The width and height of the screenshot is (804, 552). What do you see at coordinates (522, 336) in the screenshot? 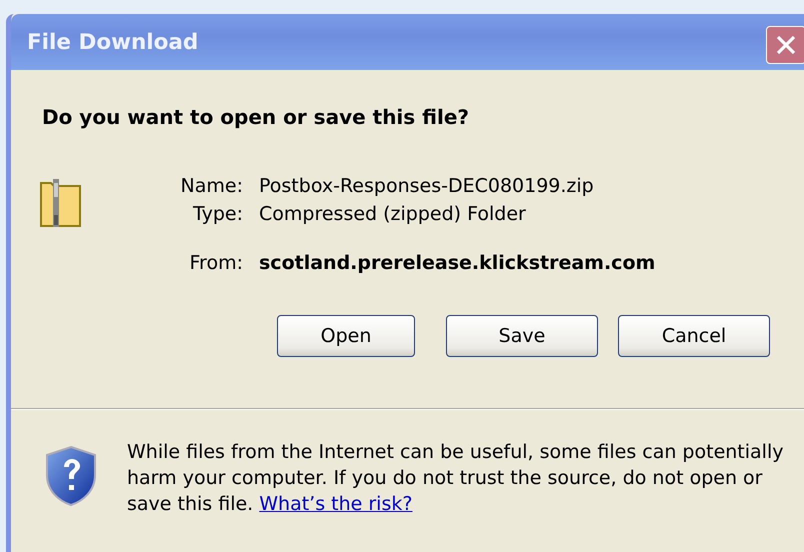
I see `dialog-button: Save` at bounding box center [522, 336].